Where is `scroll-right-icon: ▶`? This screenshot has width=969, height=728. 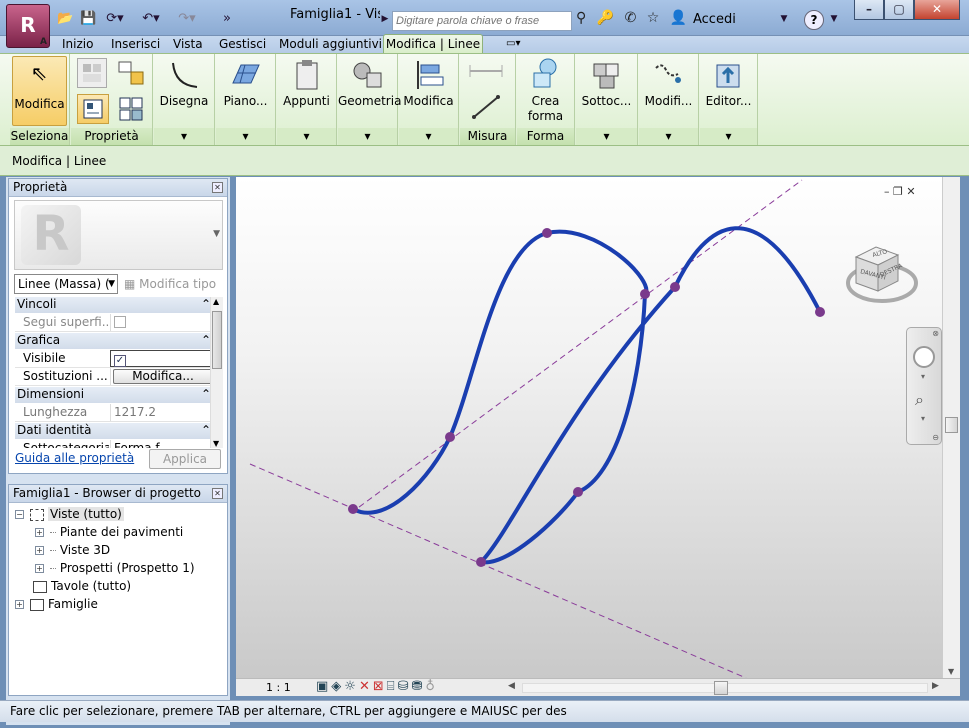 scroll-right-icon: ▶ is located at coordinates (935, 686).